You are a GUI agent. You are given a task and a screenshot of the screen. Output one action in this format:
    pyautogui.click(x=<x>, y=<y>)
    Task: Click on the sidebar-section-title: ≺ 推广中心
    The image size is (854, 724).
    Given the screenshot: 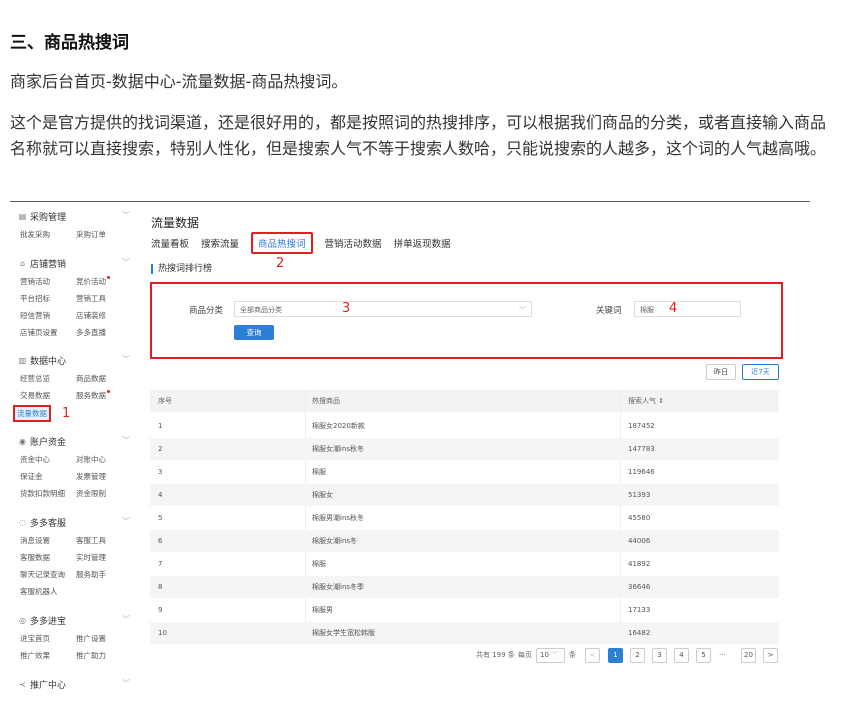 What is the action you would take?
    pyautogui.click(x=42, y=684)
    